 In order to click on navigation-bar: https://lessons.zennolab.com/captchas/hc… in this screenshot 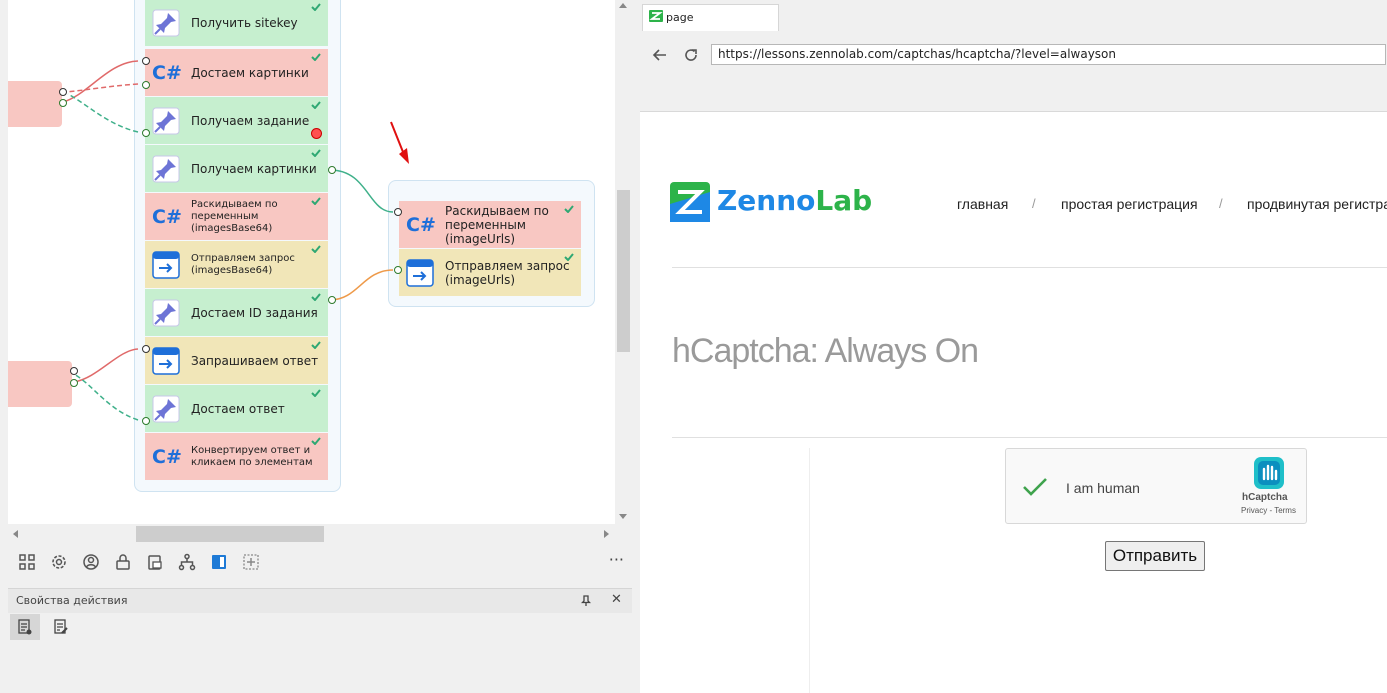, I will do `click(1013, 56)`.